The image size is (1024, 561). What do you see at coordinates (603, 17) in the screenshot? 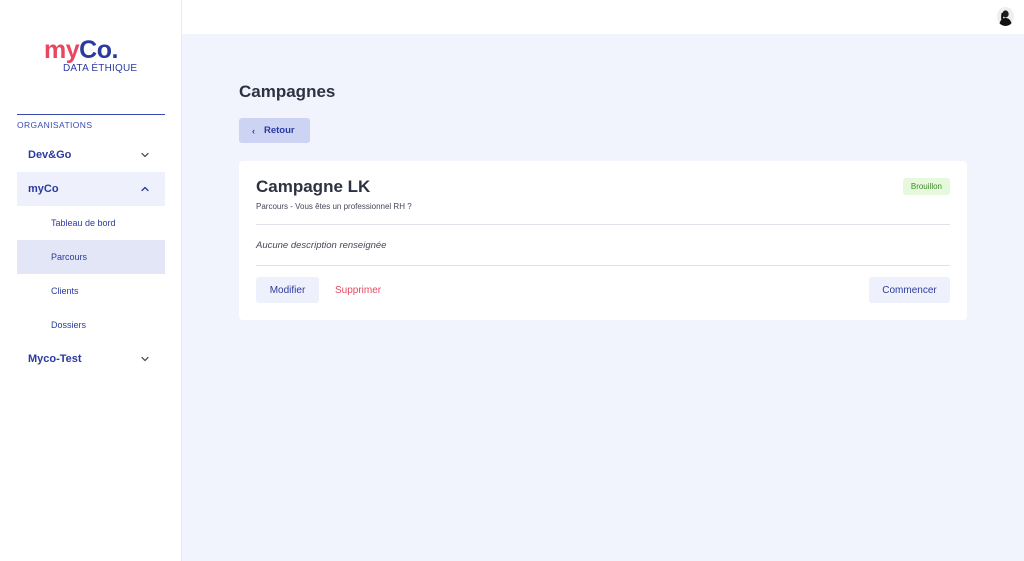
I see `top-bar` at bounding box center [603, 17].